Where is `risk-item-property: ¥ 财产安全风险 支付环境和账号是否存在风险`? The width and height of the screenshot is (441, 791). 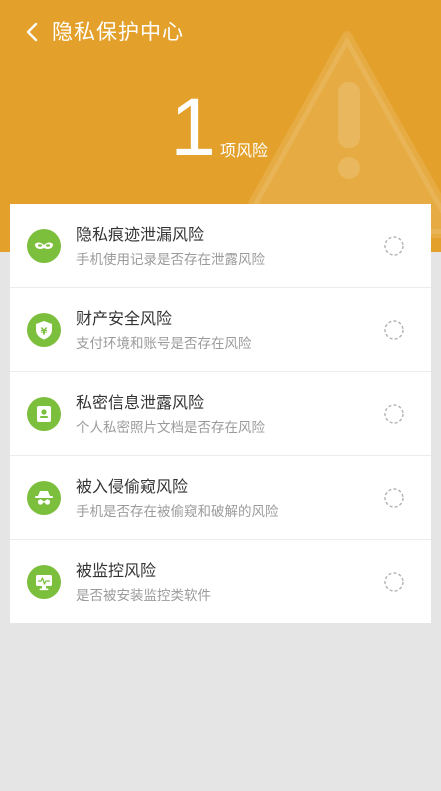 risk-item-property: ¥ 财产安全风险 支付环境和账号是否存在风险 is located at coordinates (220, 330).